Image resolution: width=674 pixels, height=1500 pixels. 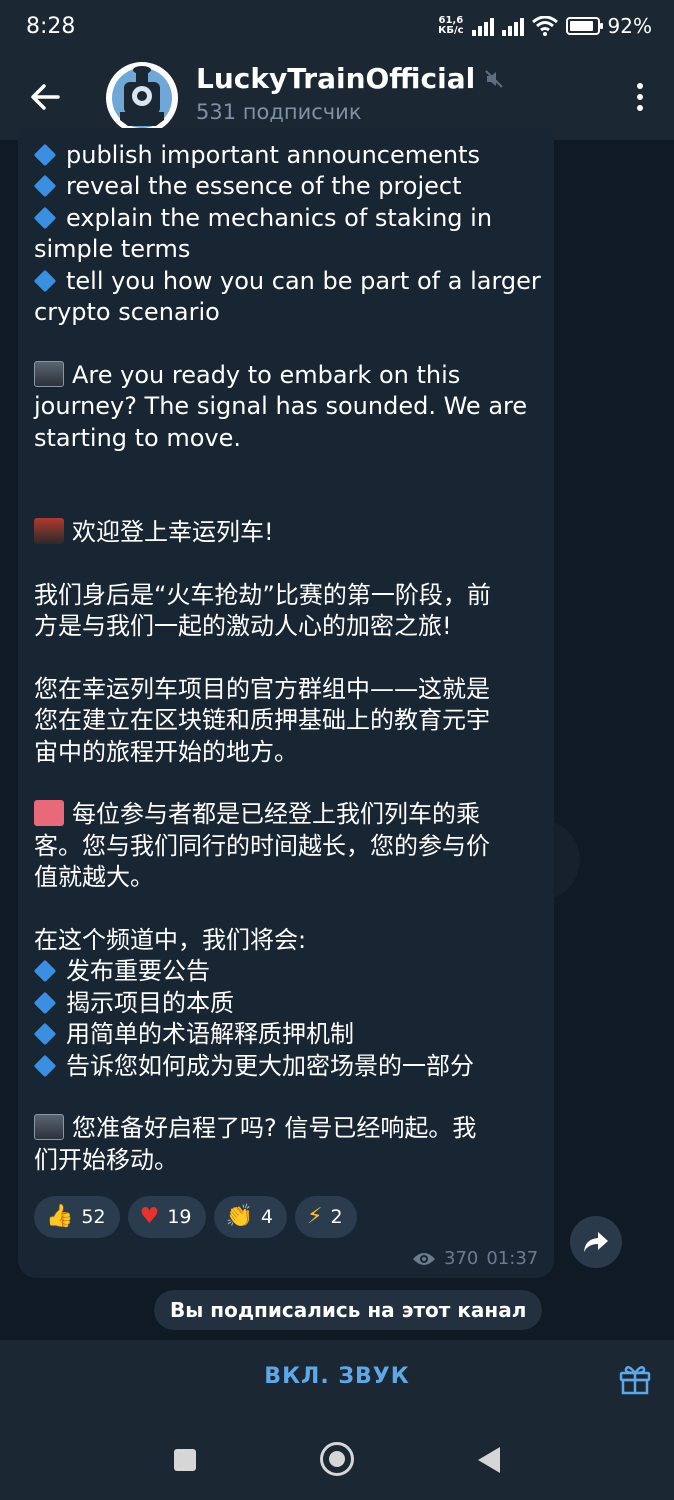 I want to click on message-line: 您准备好启程了吗? 信号已经响起。我, so click(x=289, y=1128).